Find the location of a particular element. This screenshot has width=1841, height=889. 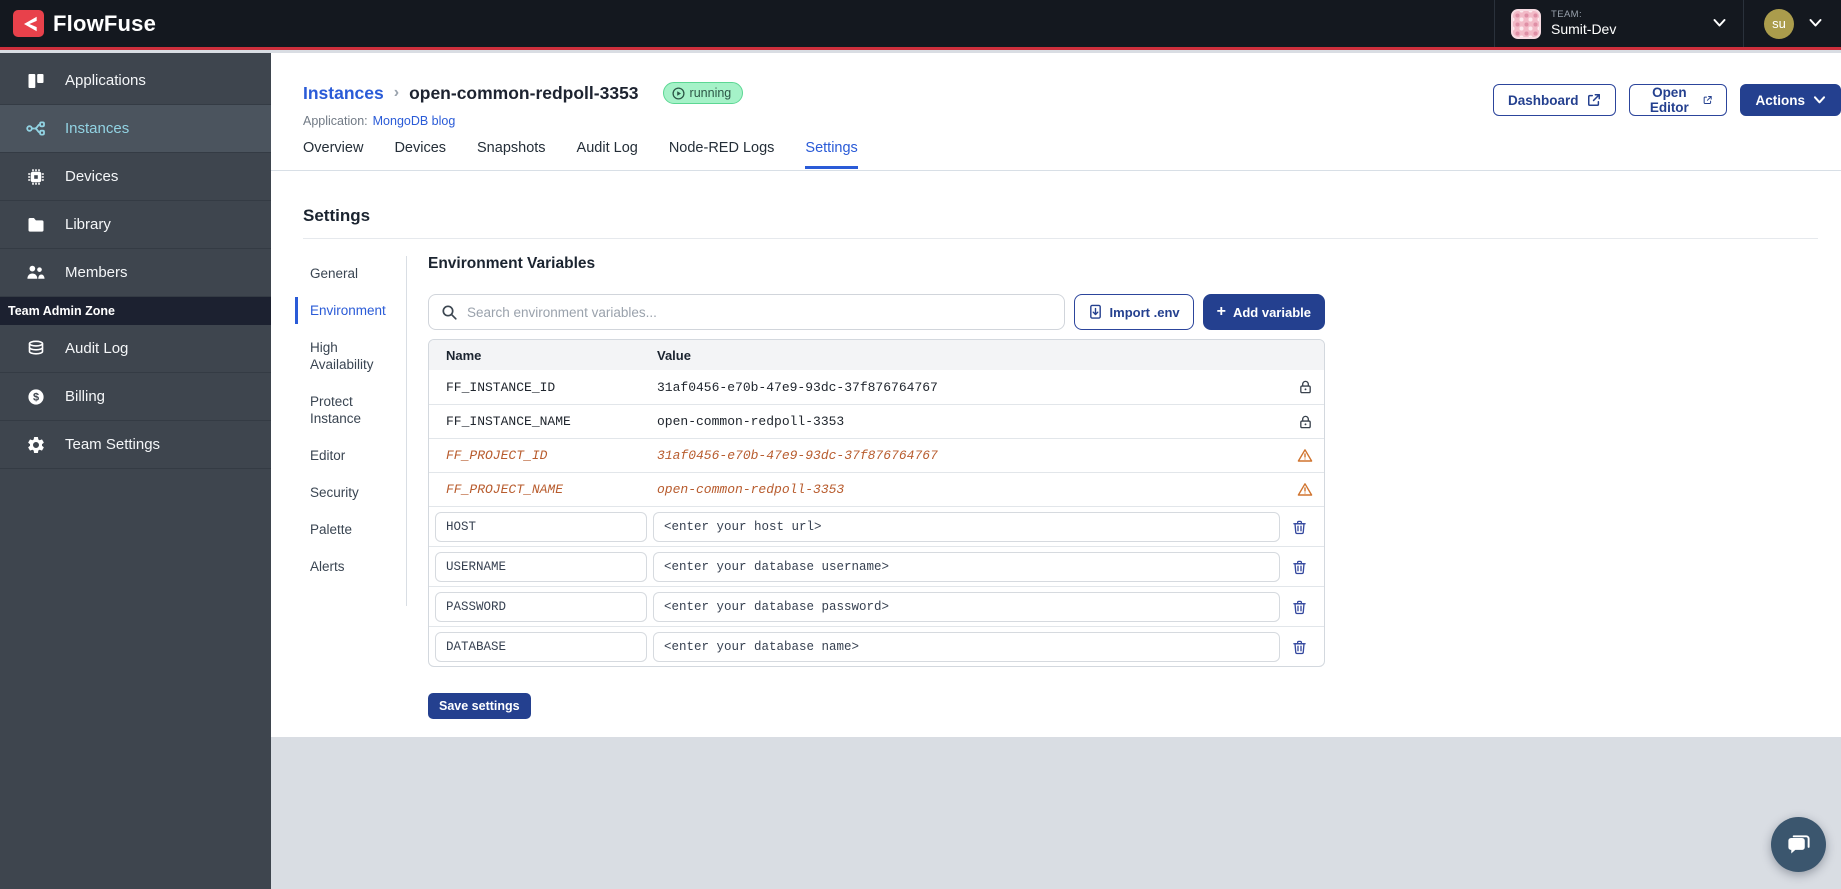

trash-icon is located at coordinates (1299, 527).